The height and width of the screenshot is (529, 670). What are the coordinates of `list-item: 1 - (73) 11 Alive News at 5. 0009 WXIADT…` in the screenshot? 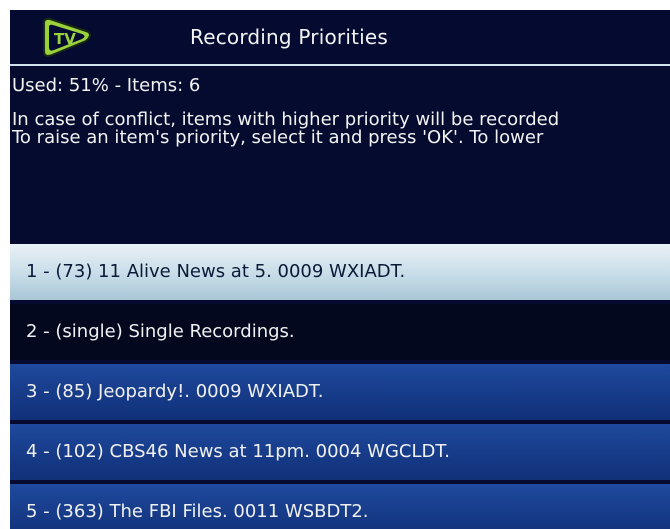 It's located at (340, 272).